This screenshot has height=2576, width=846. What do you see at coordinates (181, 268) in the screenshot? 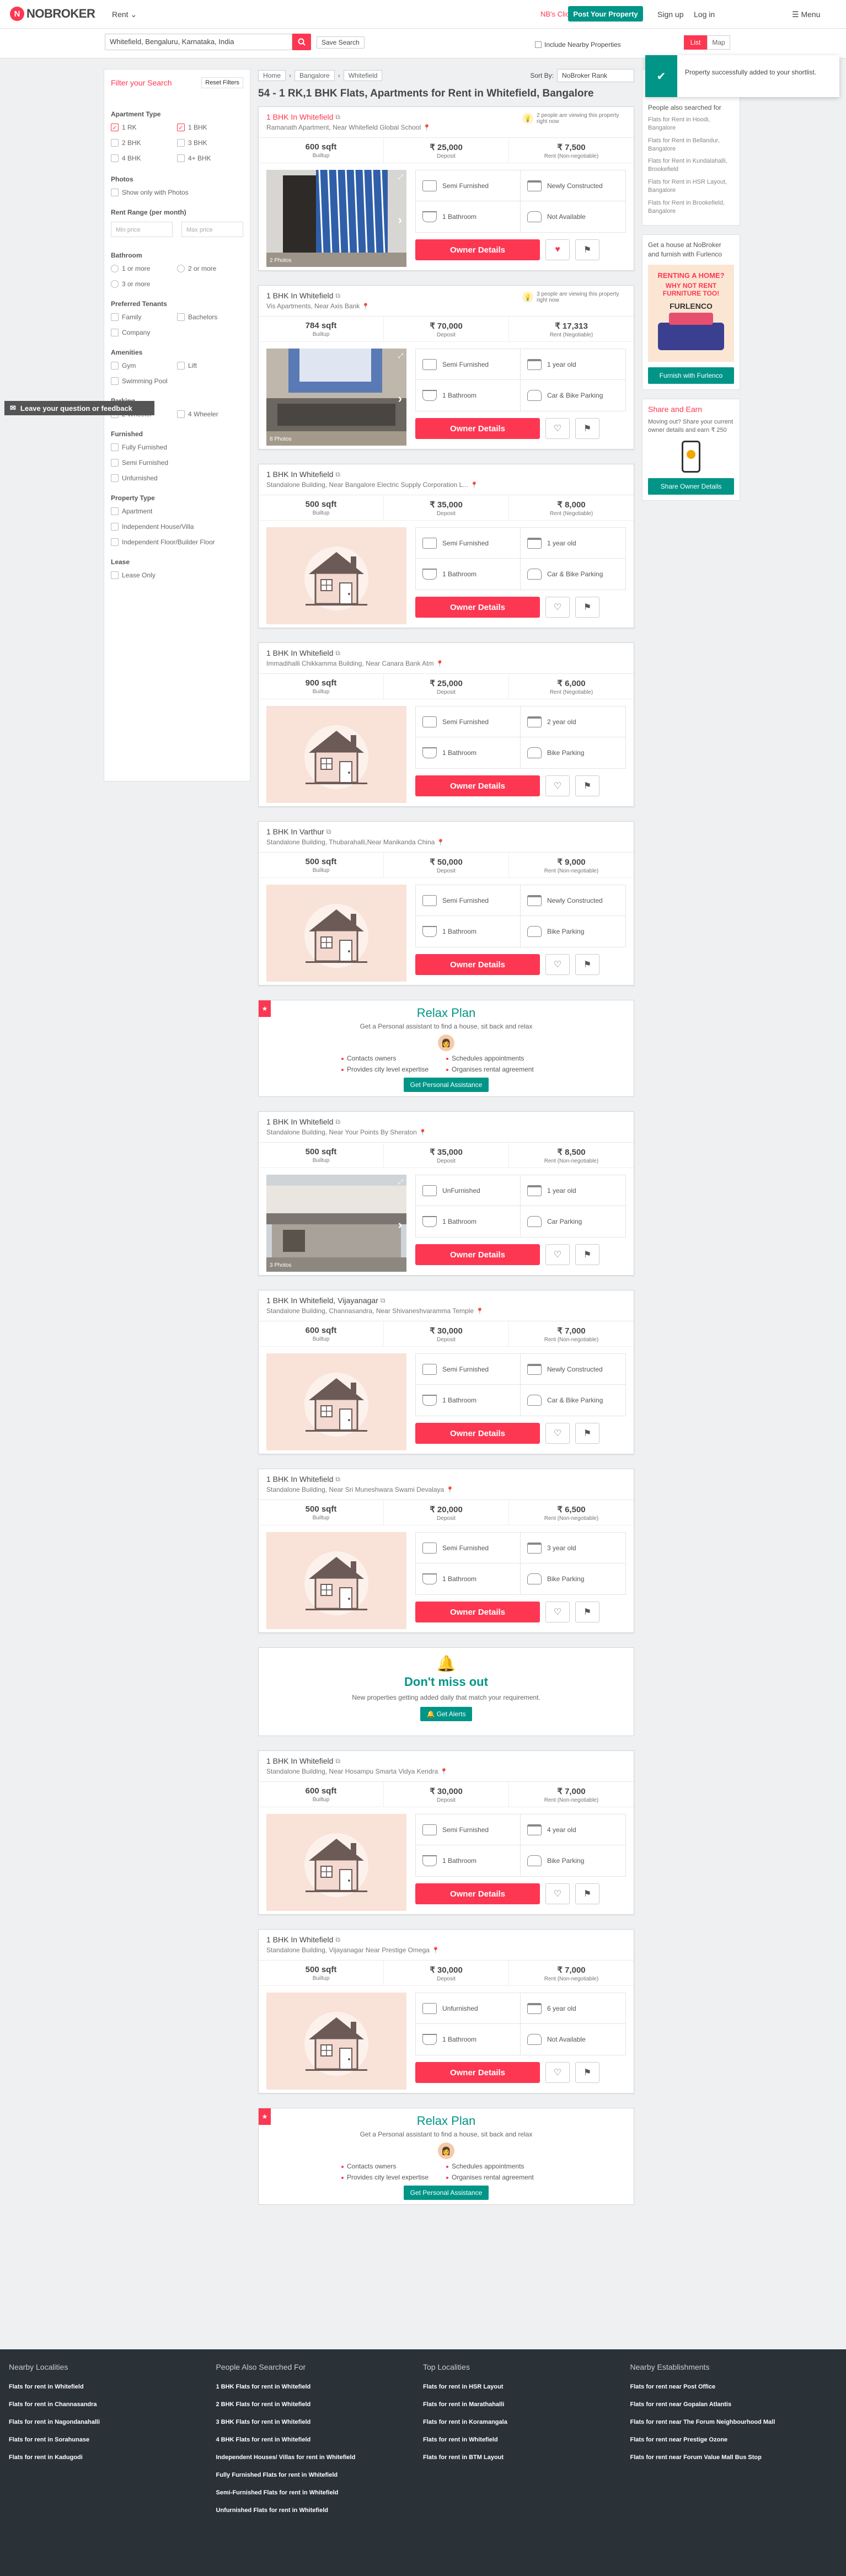
I see `radio-button` at bounding box center [181, 268].